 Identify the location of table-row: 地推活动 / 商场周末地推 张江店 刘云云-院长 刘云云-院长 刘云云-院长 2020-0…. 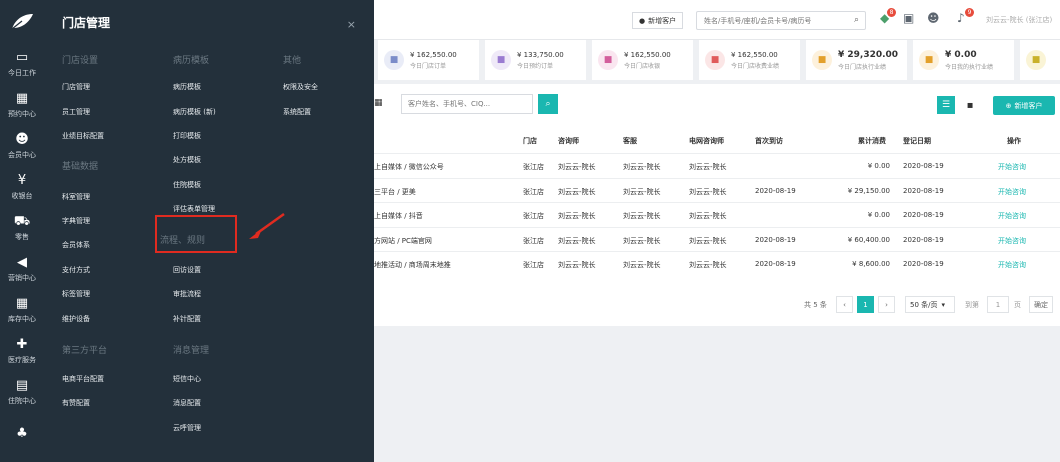
(717, 263).